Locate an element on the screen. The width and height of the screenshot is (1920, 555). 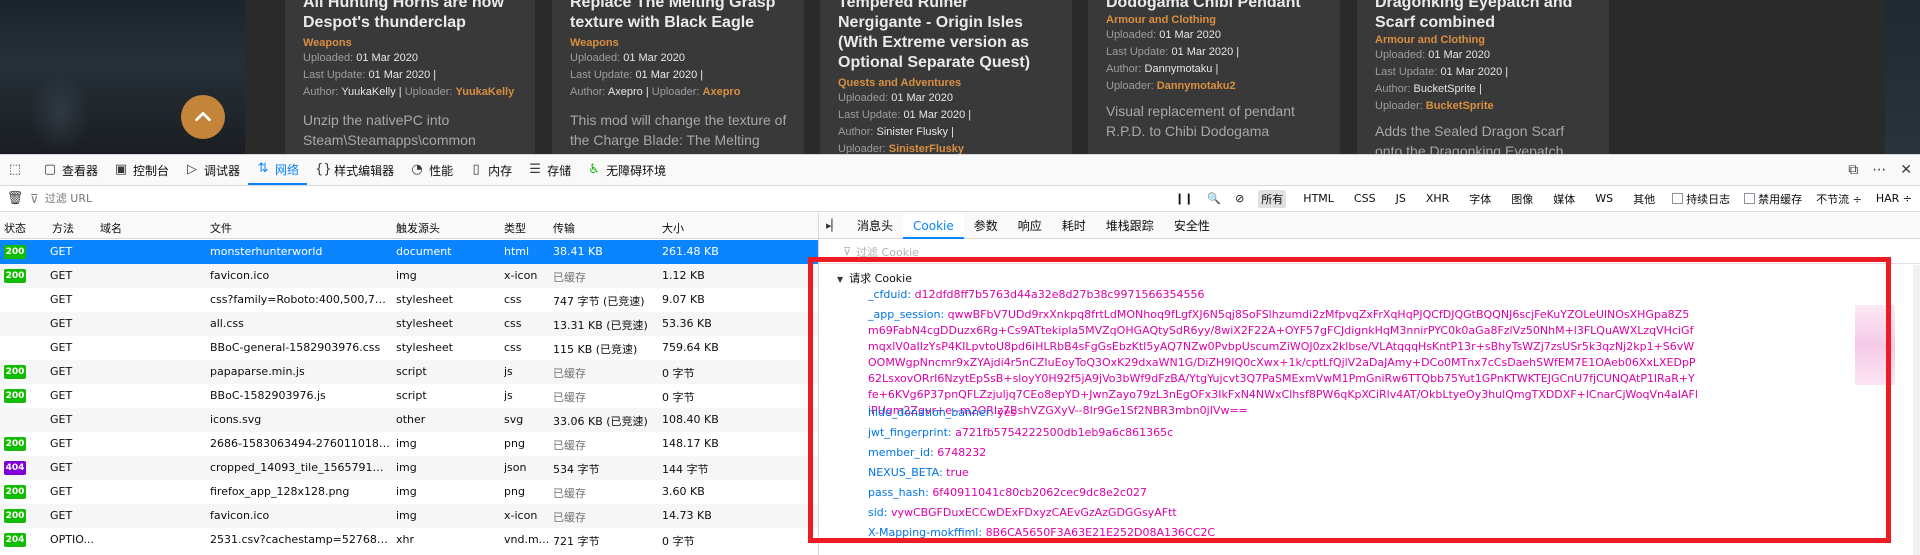
type-filter-xhr: XHR is located at coordinates (1437, 198).